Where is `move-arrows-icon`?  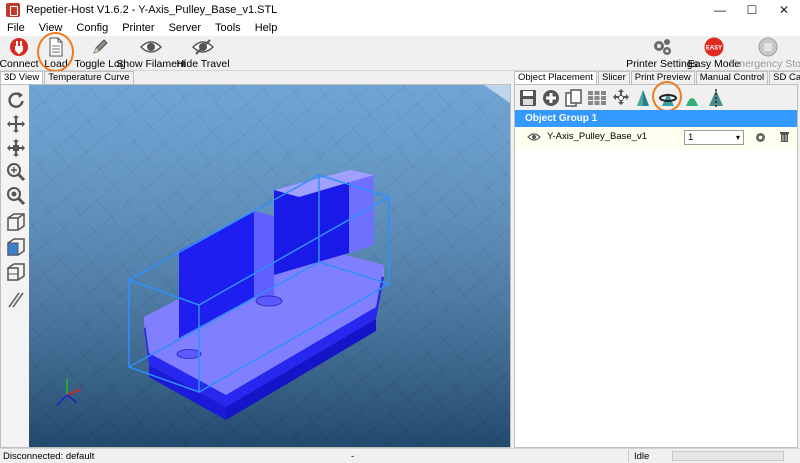 move-arrows-icon is located at coordinates (16, 124).